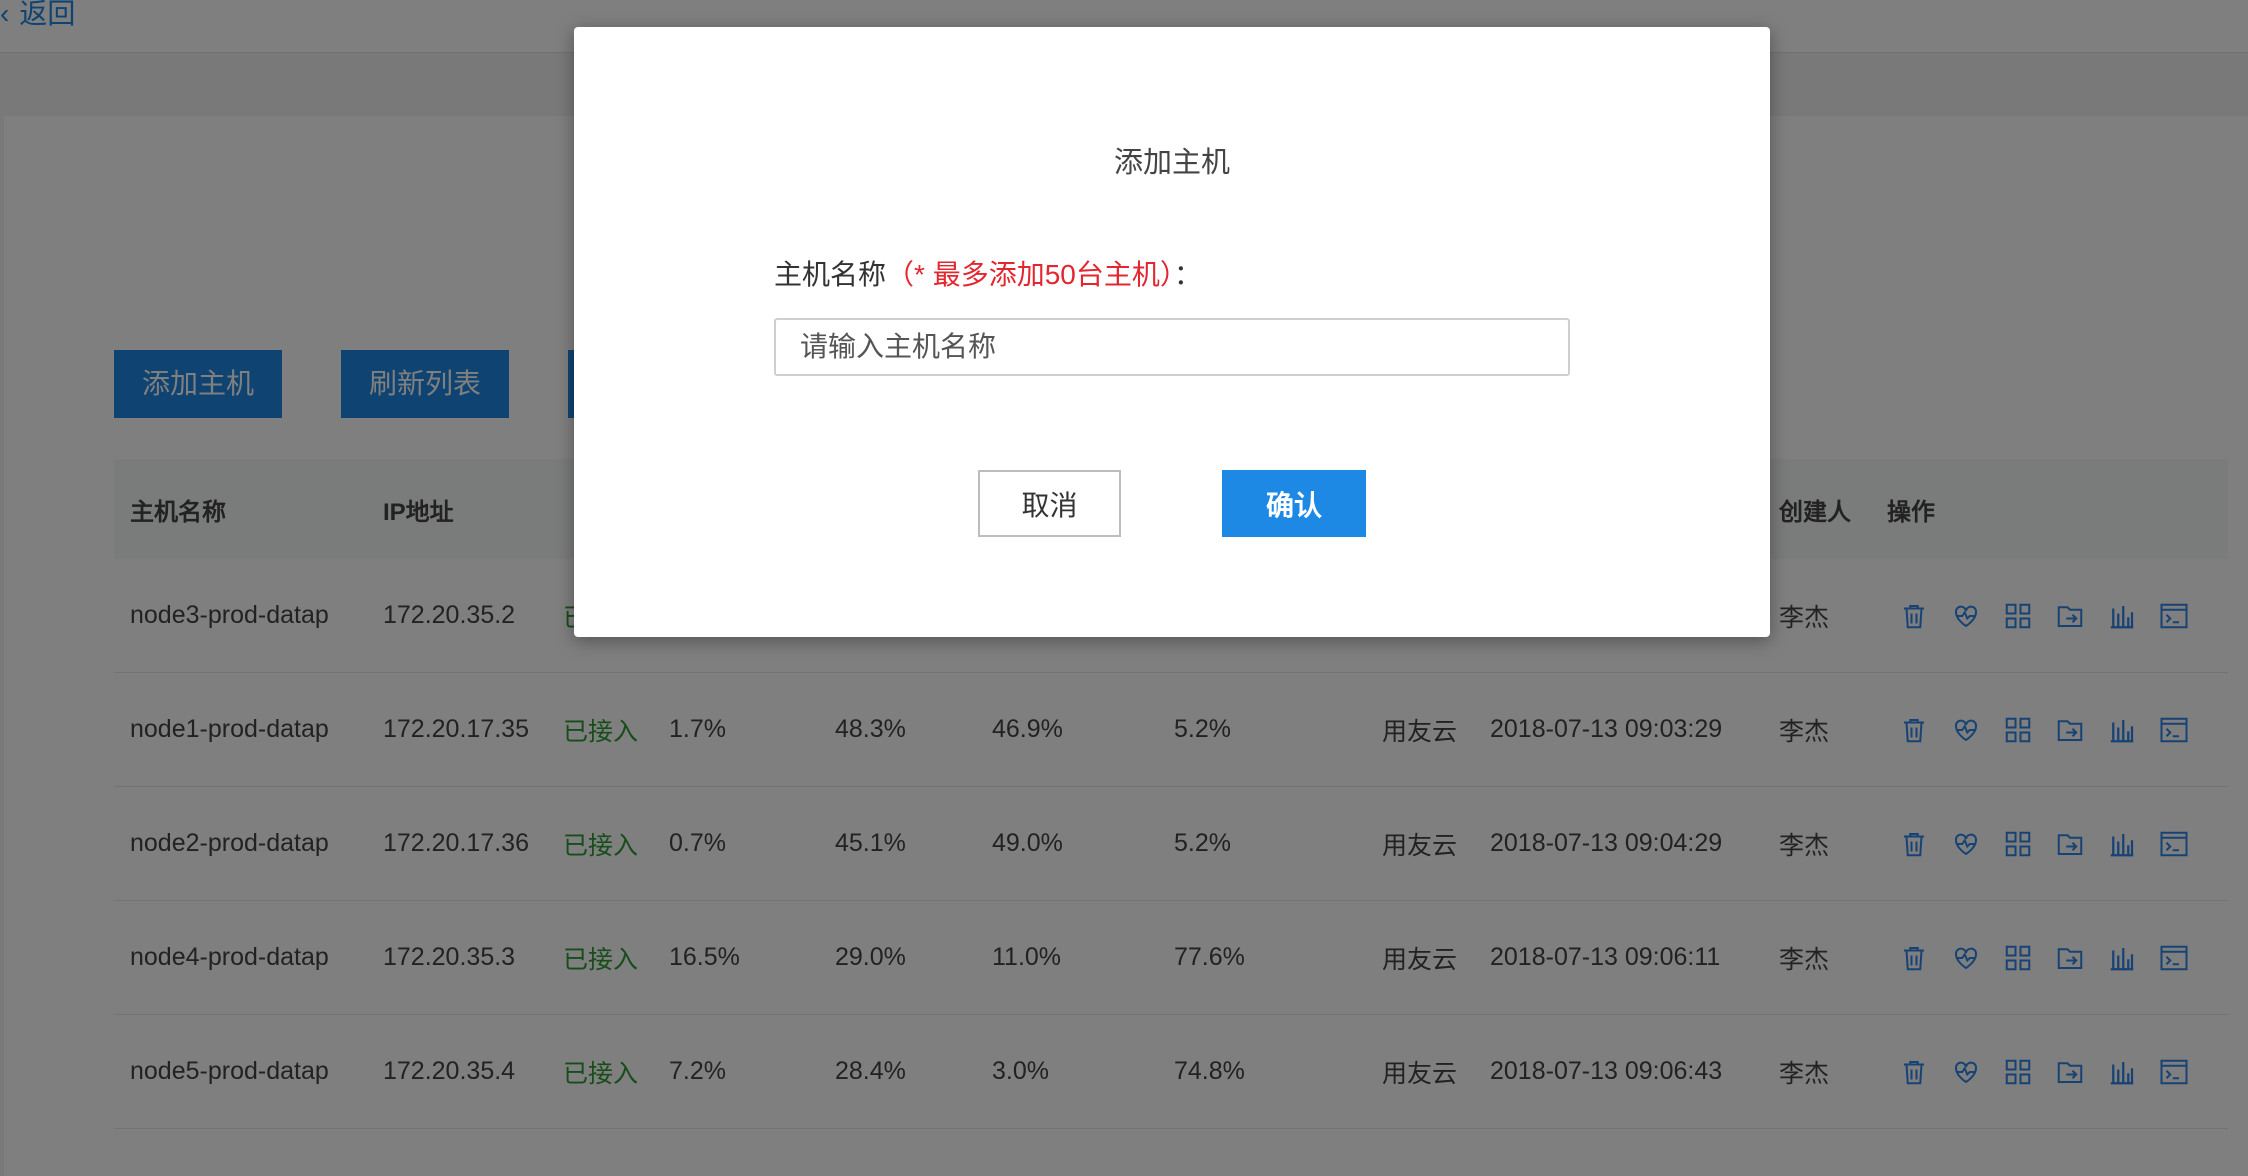 This screenshot has width=2248, height=1176. What do you see at coordinates (1049, 503) in the screenshot?
I see `cancel-button: 取消` at bounding box center [1049, 503].